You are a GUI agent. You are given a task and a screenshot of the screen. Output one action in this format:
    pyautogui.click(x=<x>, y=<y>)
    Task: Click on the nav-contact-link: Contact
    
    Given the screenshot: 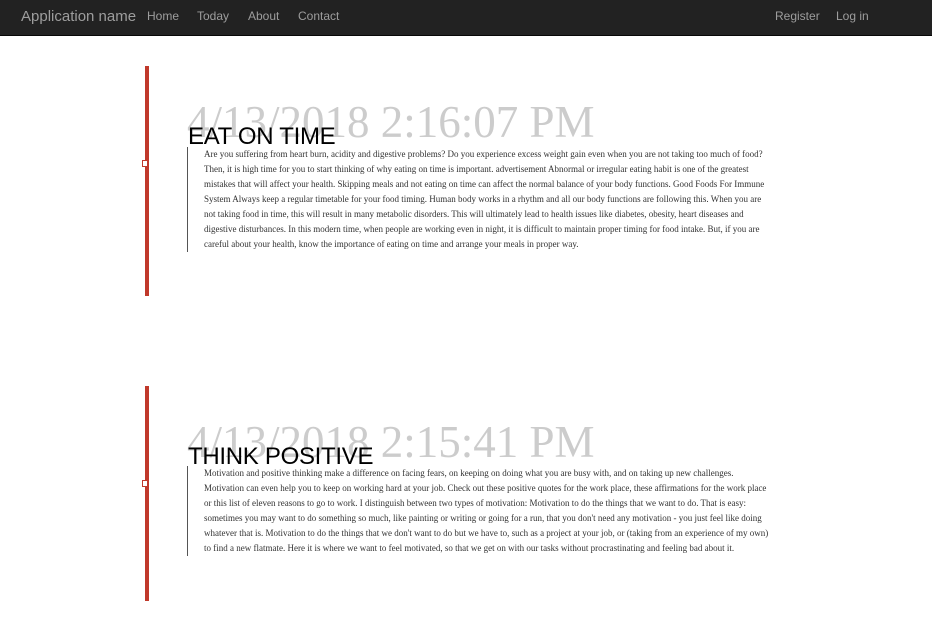 What is the action you would take?
    pyautogui.click(x=318, y=16)
    